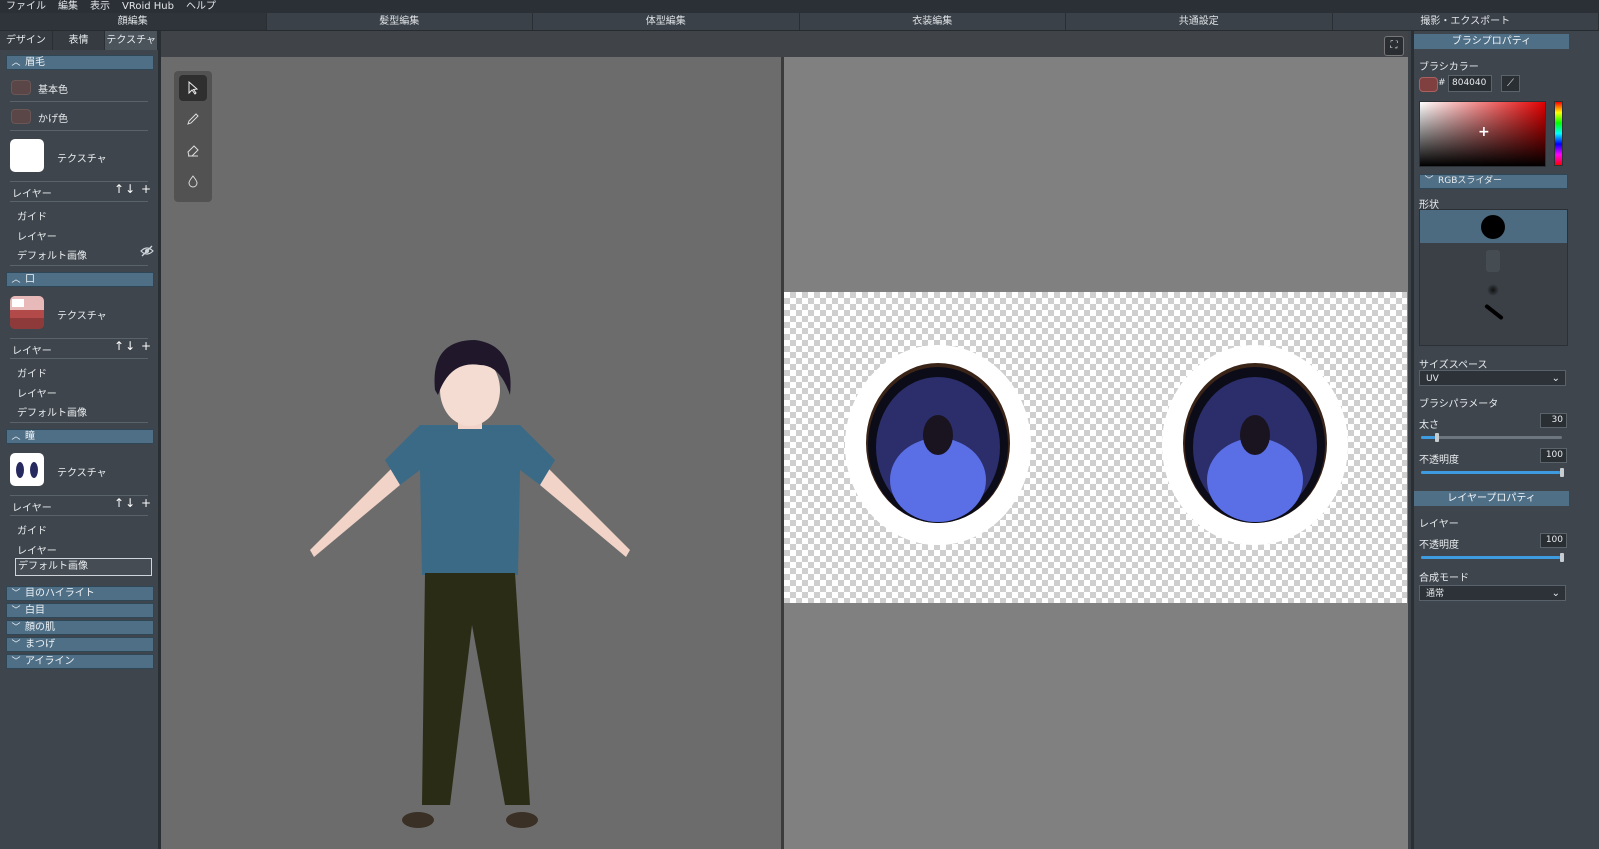  Describe the element at coordinates (1491, 41) in the screenshot. I see `brush-properties-header: ブラシプロパティ` at that location.